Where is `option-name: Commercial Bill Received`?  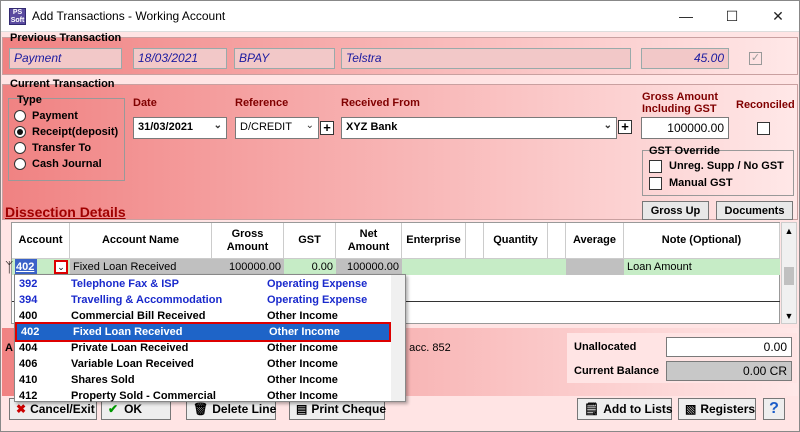
option-name: Commercial Bill Received is located at coordinates (138, 316).